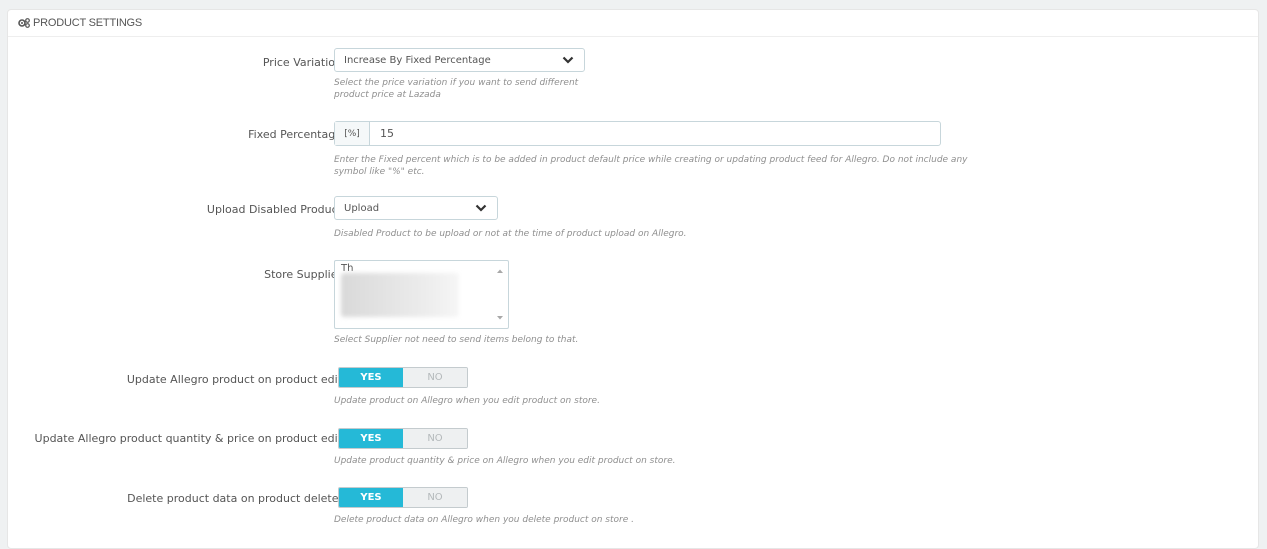 This screenshot has width=1267, height=549. I want to click on fixed-percentage-input: 15, so click(382, 133).